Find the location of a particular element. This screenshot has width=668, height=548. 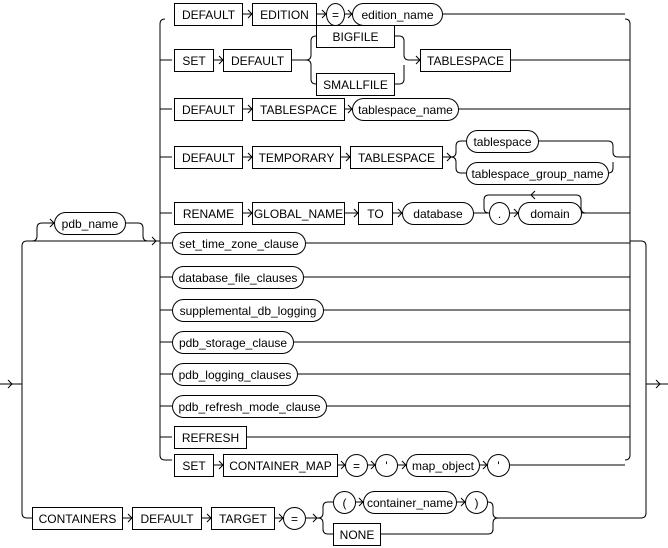

symbol-label: ) is located at coordinates (477, 503).